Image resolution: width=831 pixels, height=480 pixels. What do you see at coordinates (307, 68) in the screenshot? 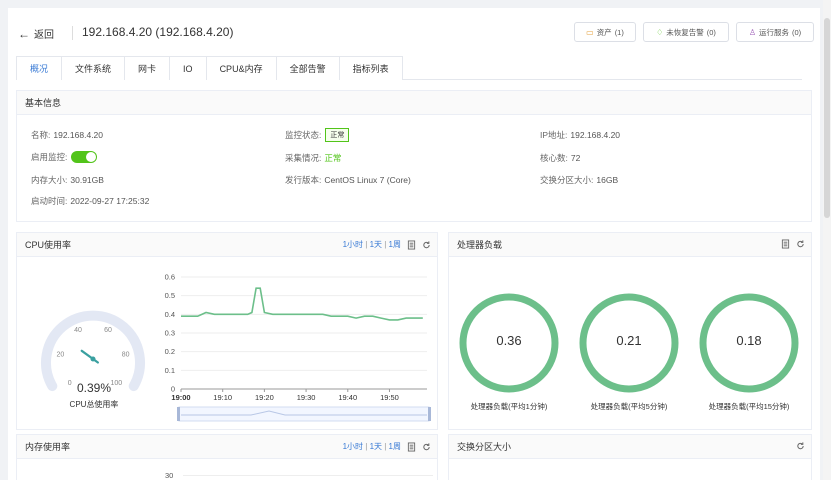
I see `tab-all-alarms: 全部告警` at bounding box center [307, 68].